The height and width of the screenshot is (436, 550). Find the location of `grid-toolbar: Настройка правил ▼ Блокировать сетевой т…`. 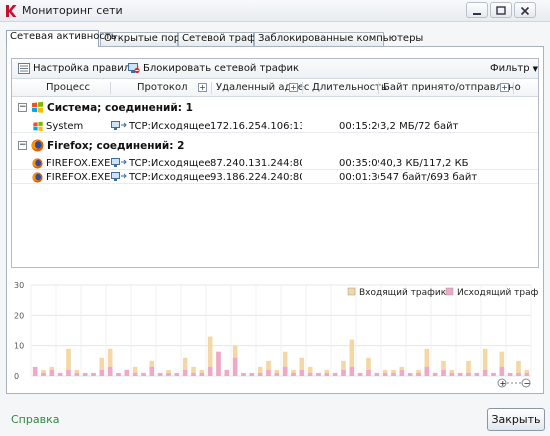

grid-toolbar: Настройка правил ▼ Блокировать сетевой т… is located at coordinates (275, 69).